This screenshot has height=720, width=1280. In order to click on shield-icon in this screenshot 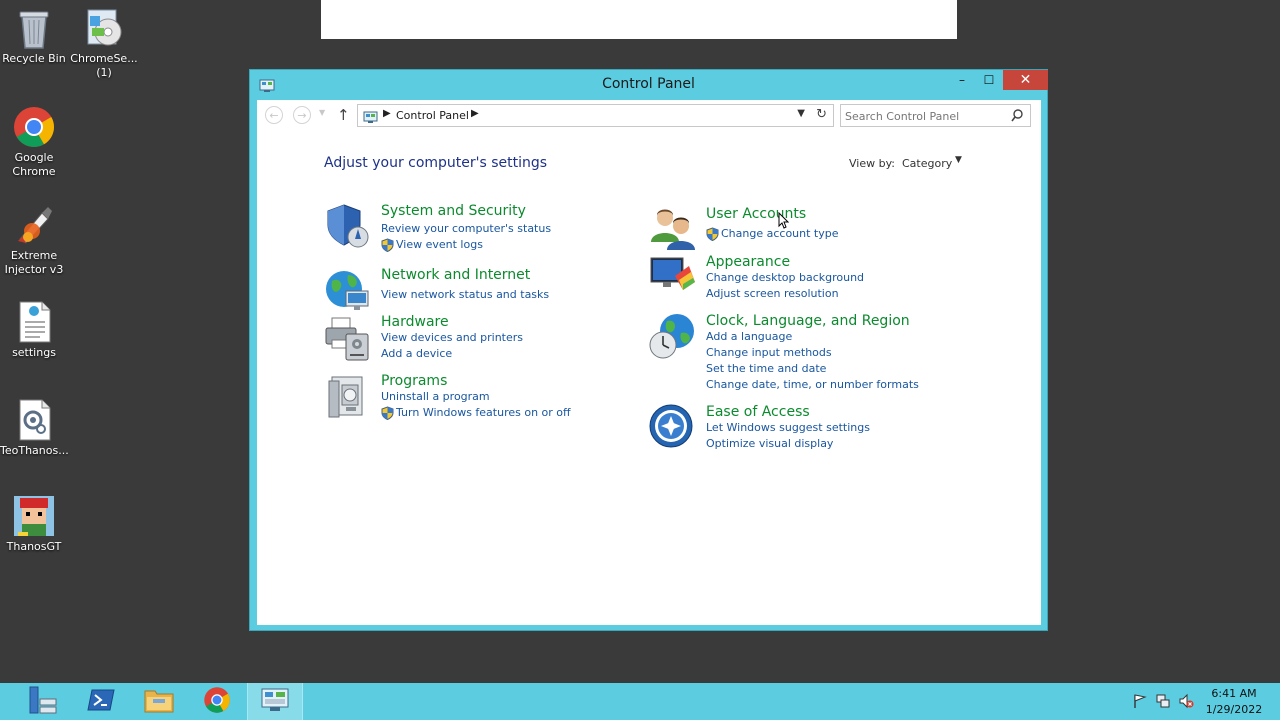, I will do `click(348, 227)`.